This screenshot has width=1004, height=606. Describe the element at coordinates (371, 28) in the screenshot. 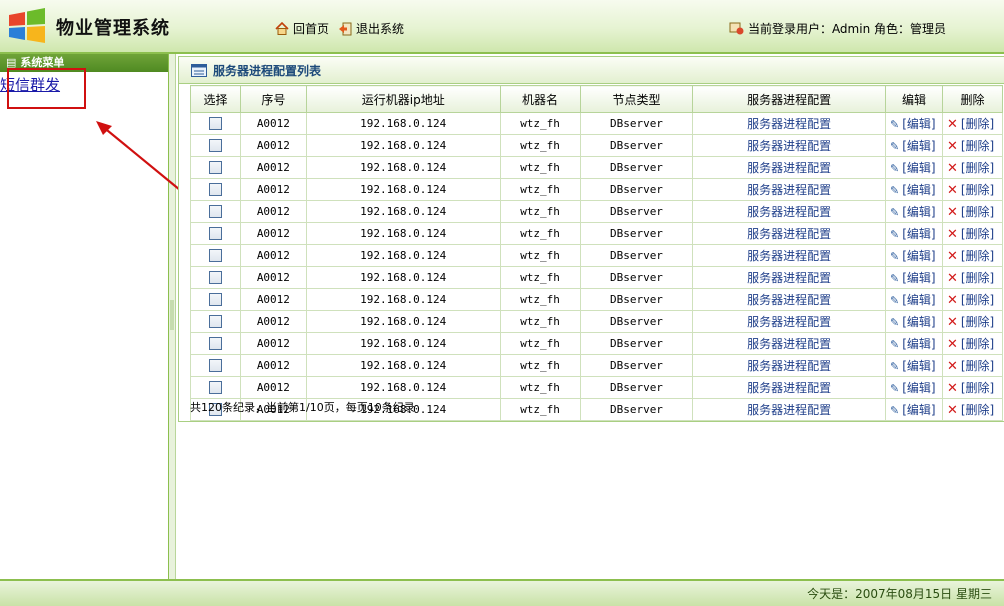

I see `logout-link: 退出系统` at that location.